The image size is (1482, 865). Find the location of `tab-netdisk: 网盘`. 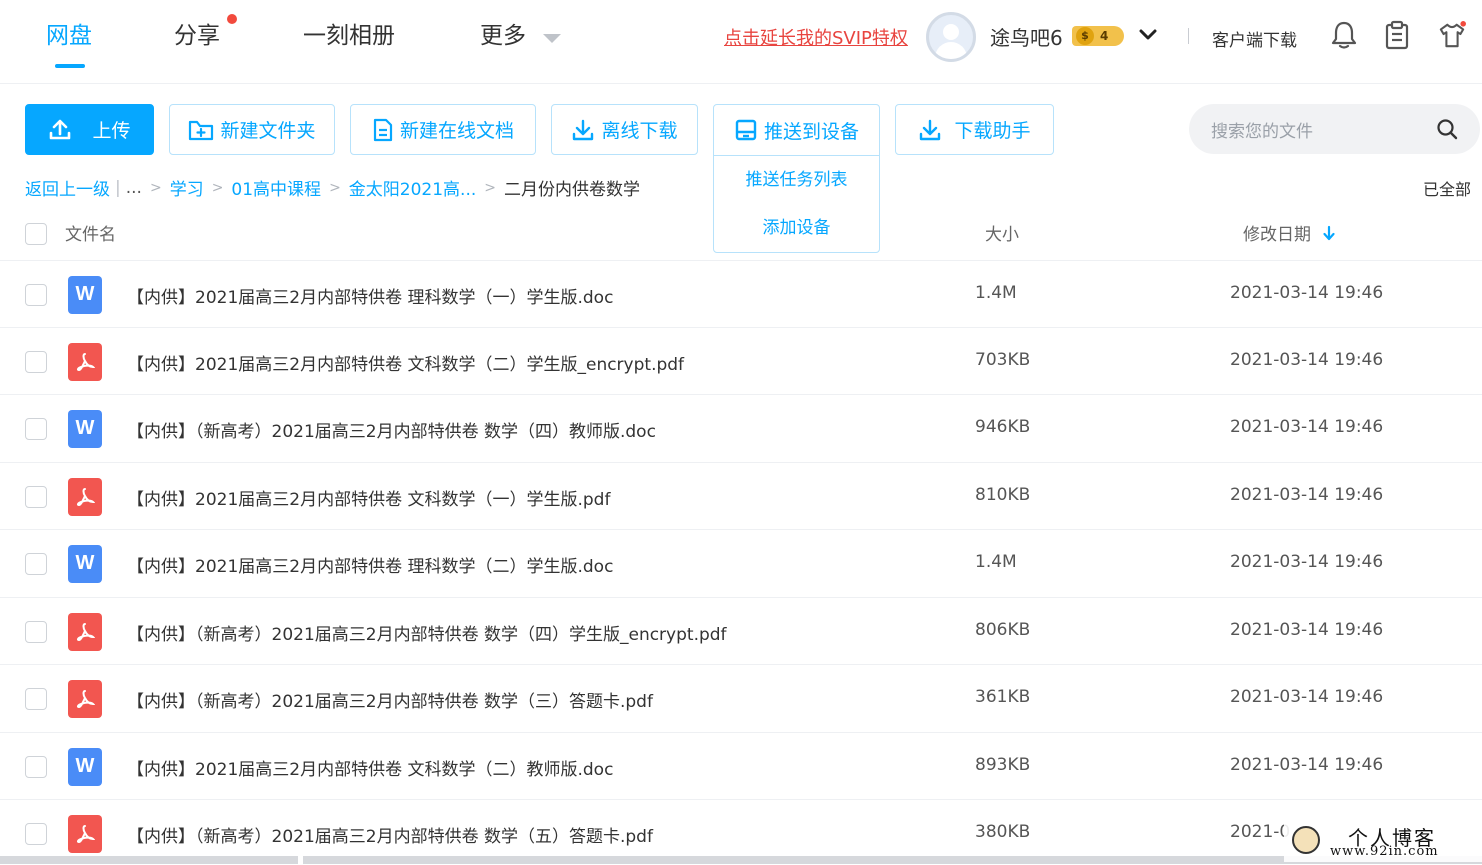

tab-netdisk: 网盘 is located at coordinates (69, 36).